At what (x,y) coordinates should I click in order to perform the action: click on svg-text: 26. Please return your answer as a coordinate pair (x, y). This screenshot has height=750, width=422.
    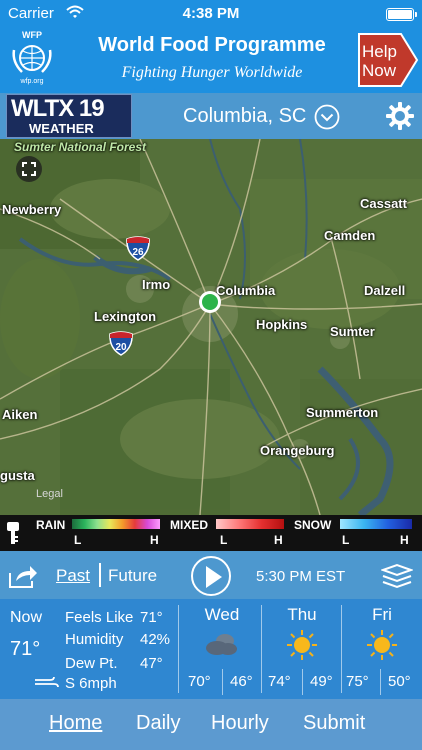
    Looking at the image, I should click on (138, 252).